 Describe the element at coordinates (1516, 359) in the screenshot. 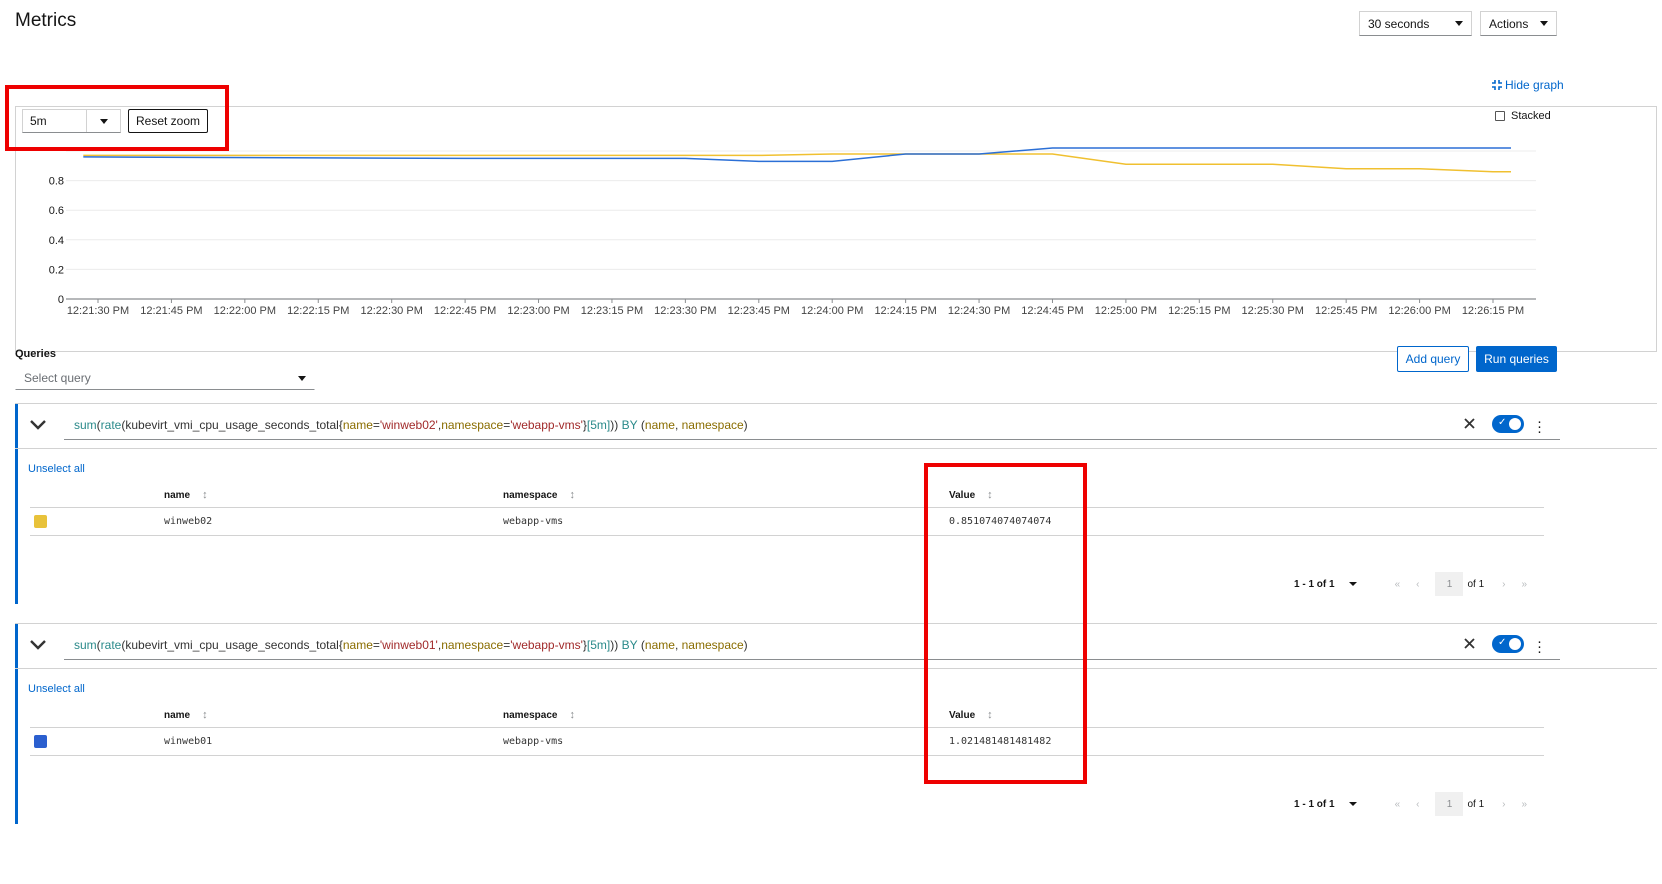

I see `run-queries-button: Run queries` at that location.